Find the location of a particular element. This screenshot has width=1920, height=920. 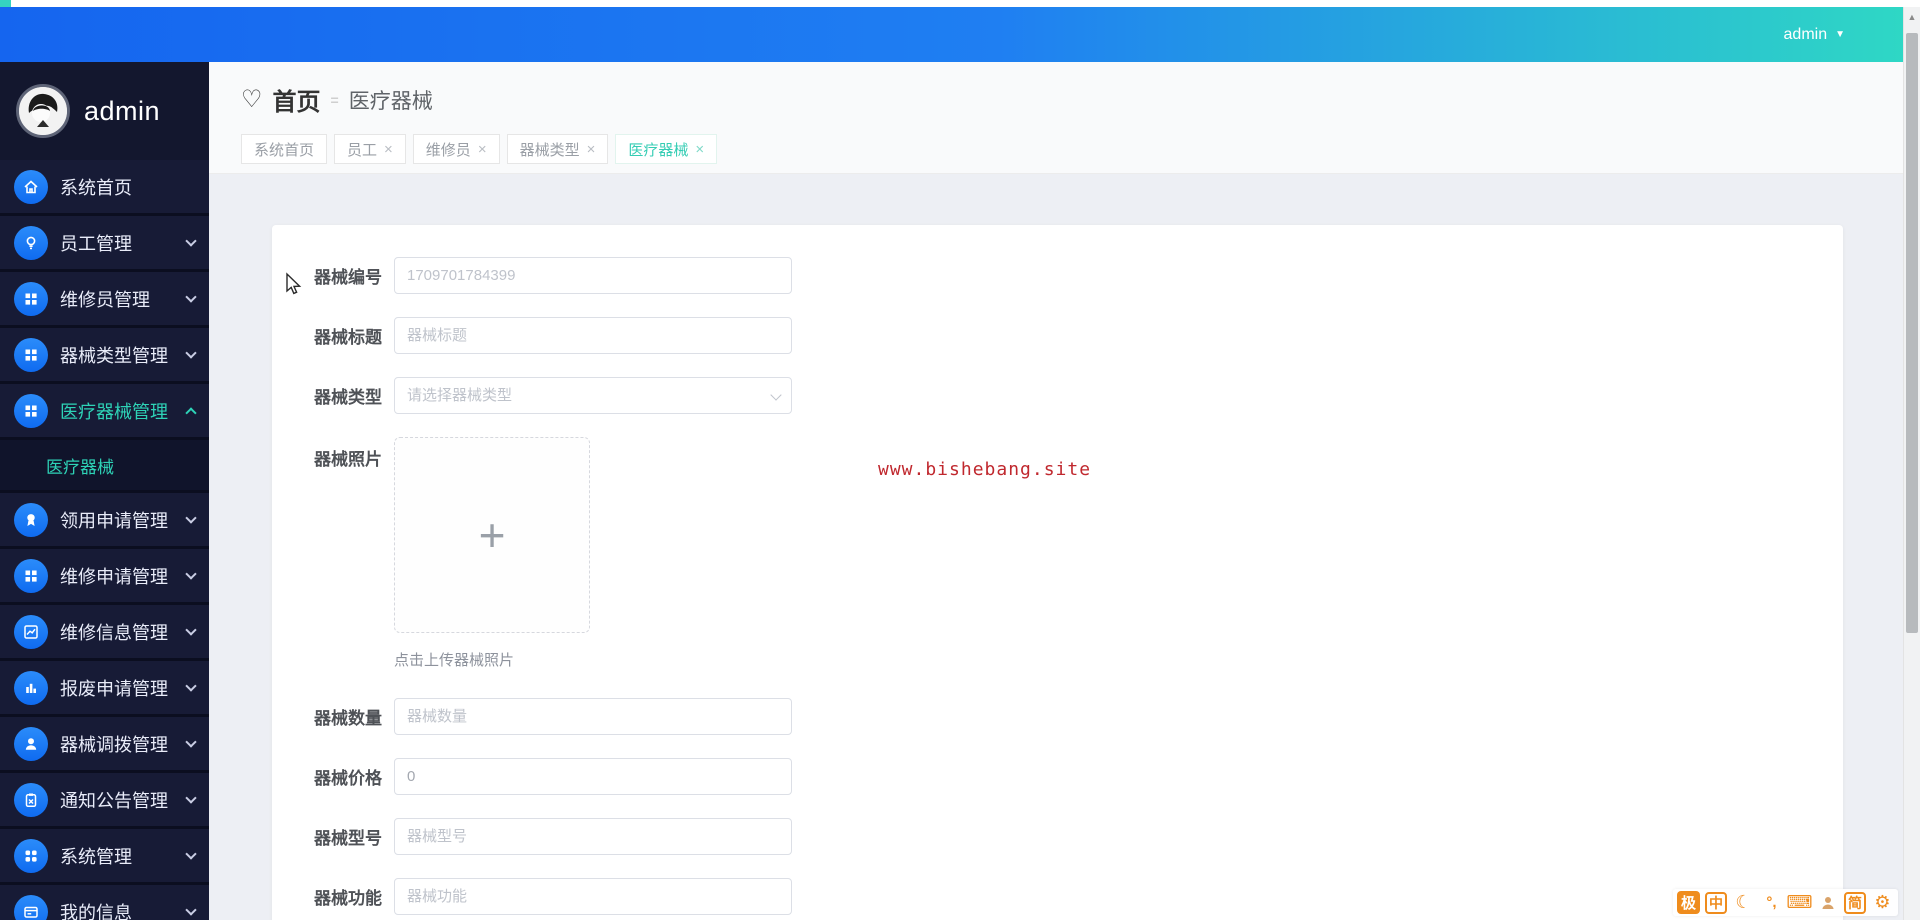

home-icon is located at coordinates (31, 186).